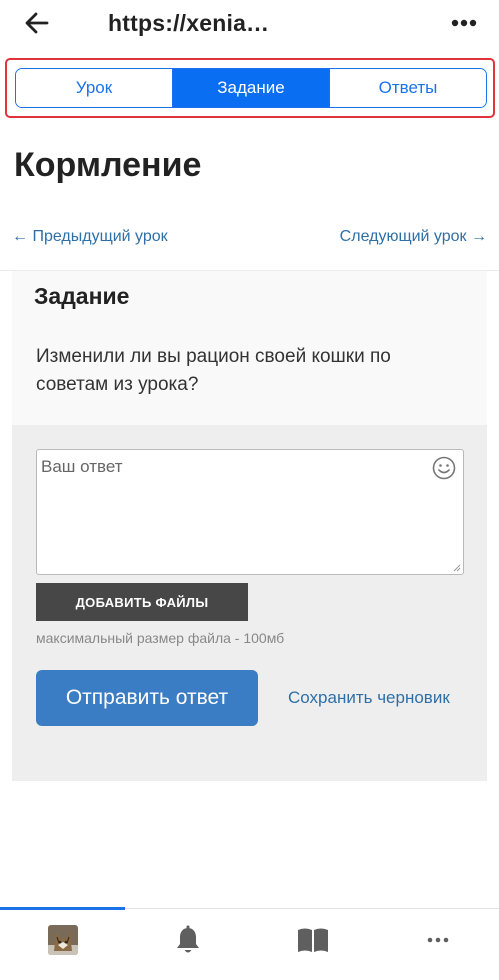  I want to click on tabs-highlight-frame: Урок Задание Ответы, so click(250, 88).